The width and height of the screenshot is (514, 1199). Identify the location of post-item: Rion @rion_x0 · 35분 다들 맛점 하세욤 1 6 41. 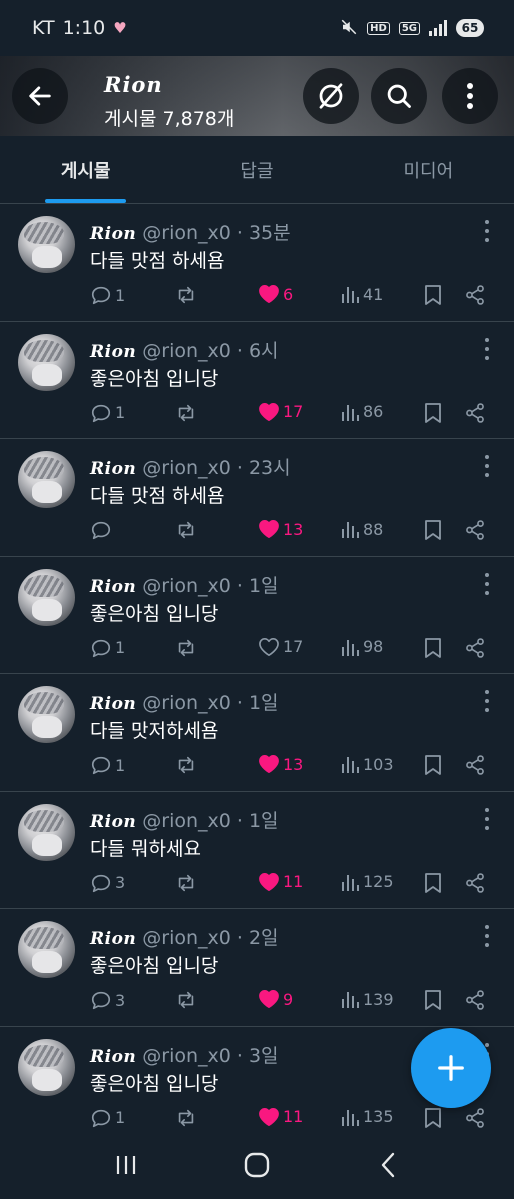
(257, 263).